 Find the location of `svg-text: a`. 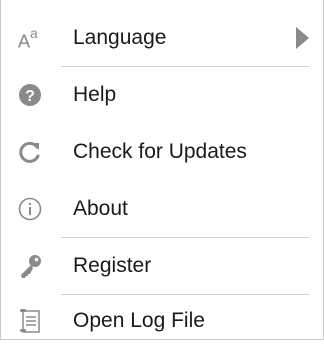

svg-text: a is located at coordinates (34, 33).